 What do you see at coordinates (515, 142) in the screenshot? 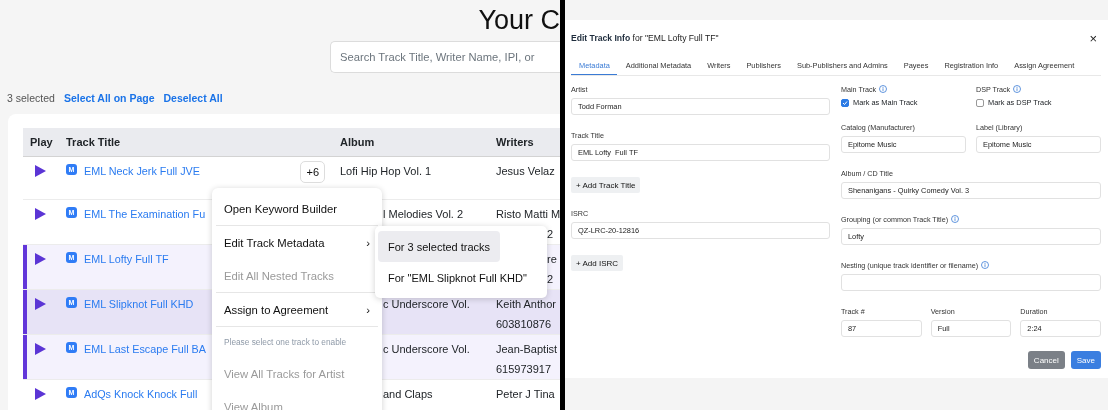
I see `column-header: Writers` at bounding box center [515, 142].